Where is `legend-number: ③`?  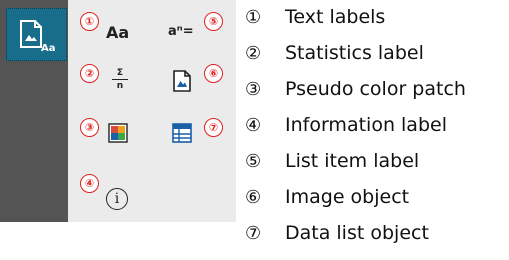 legend-number: ③ is located at coordinates (253, 89).